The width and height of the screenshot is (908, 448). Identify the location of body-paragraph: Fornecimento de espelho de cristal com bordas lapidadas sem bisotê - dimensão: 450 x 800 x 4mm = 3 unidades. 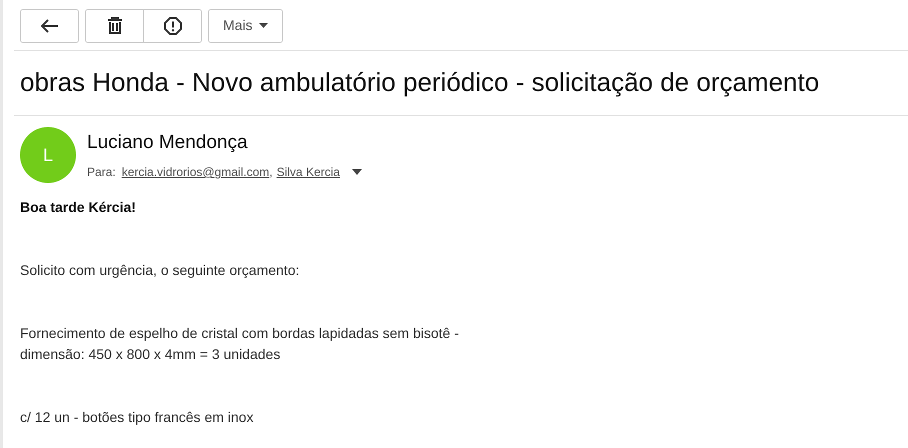
(240, 344).